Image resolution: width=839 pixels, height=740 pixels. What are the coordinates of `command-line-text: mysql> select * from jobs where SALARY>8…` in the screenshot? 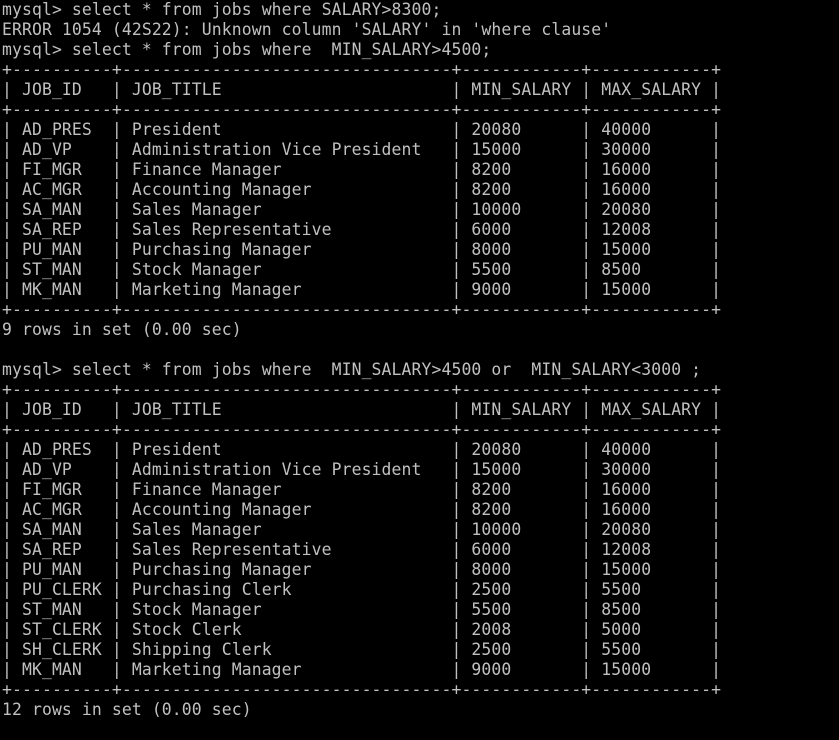 It's located at (222, 9).